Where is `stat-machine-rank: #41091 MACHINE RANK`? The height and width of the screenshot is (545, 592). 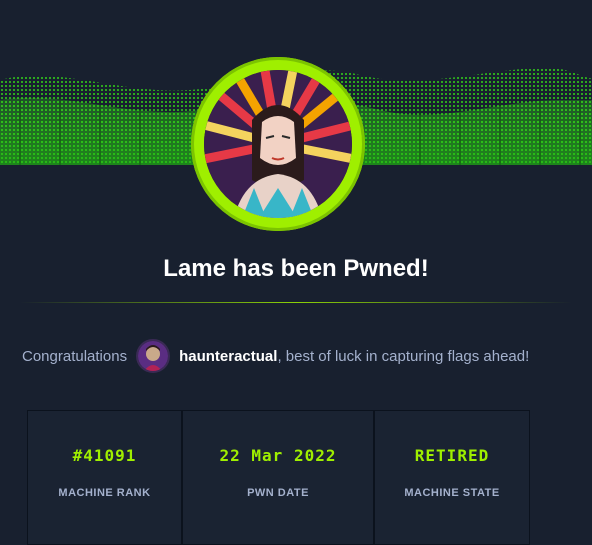 stat-machine-rank: #41091 MACHINE RANK is located at coordinates (104, 477).